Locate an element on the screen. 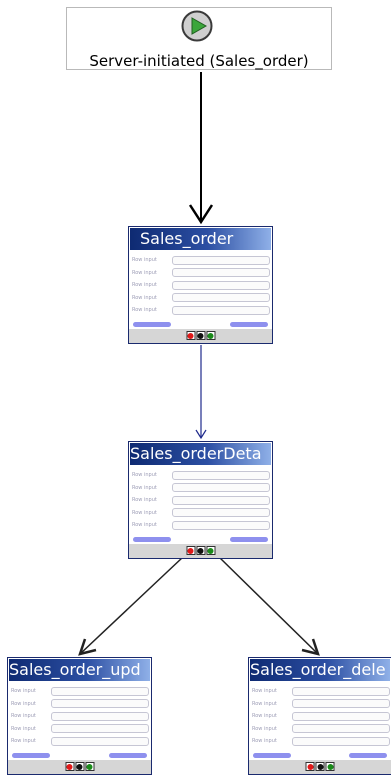 The width and height of the screenshot is (391, 776). form-title: Sales_orderDeta is located at coordinates (200, 454).